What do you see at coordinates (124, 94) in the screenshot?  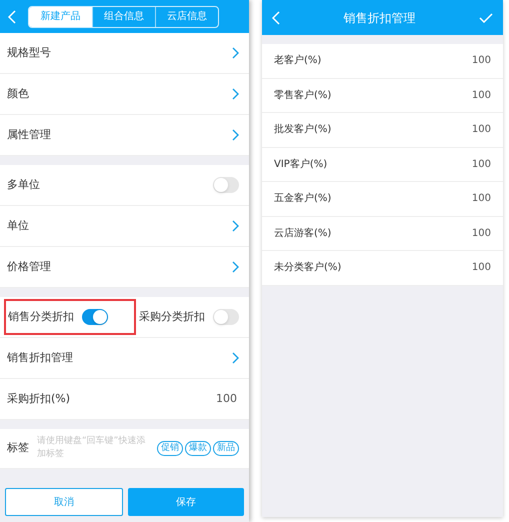 I see `menu-row: 颜色` at bounding box center [124, 94].